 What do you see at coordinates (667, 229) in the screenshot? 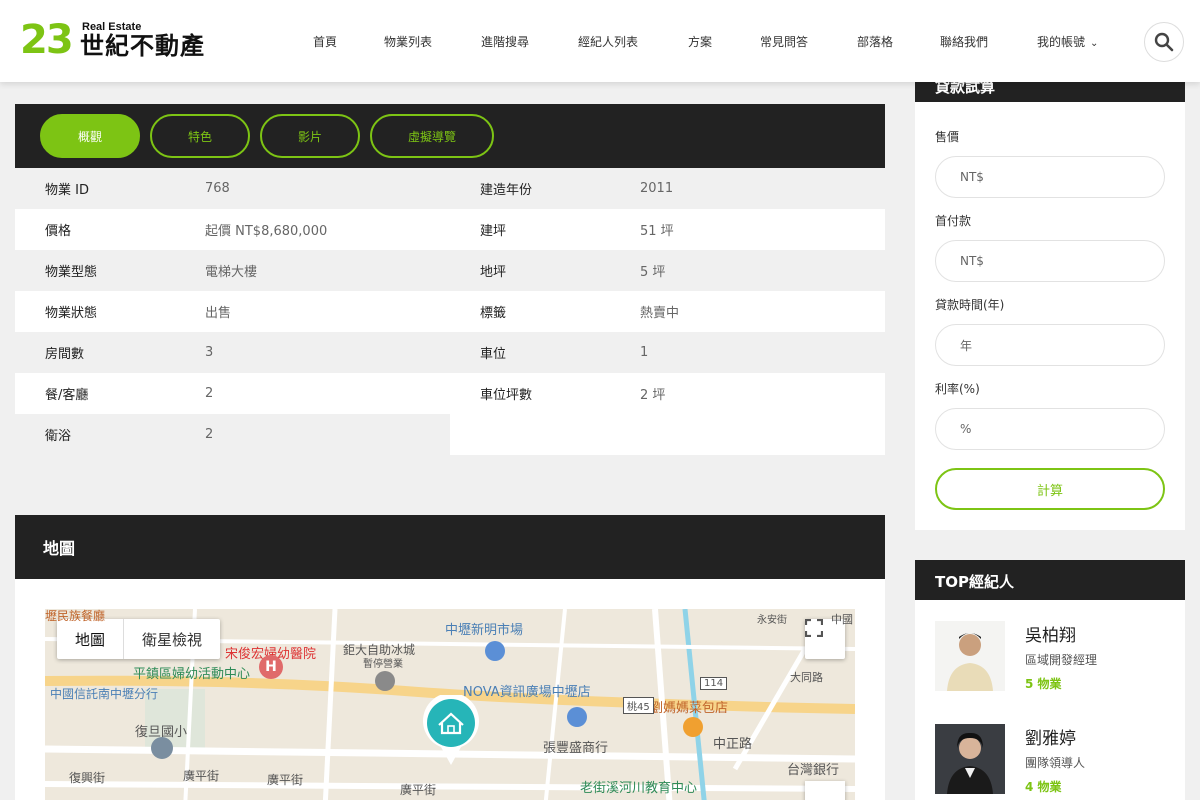
I see `detail-row: 建坪 51 坪` at bounding box center [667, 229].